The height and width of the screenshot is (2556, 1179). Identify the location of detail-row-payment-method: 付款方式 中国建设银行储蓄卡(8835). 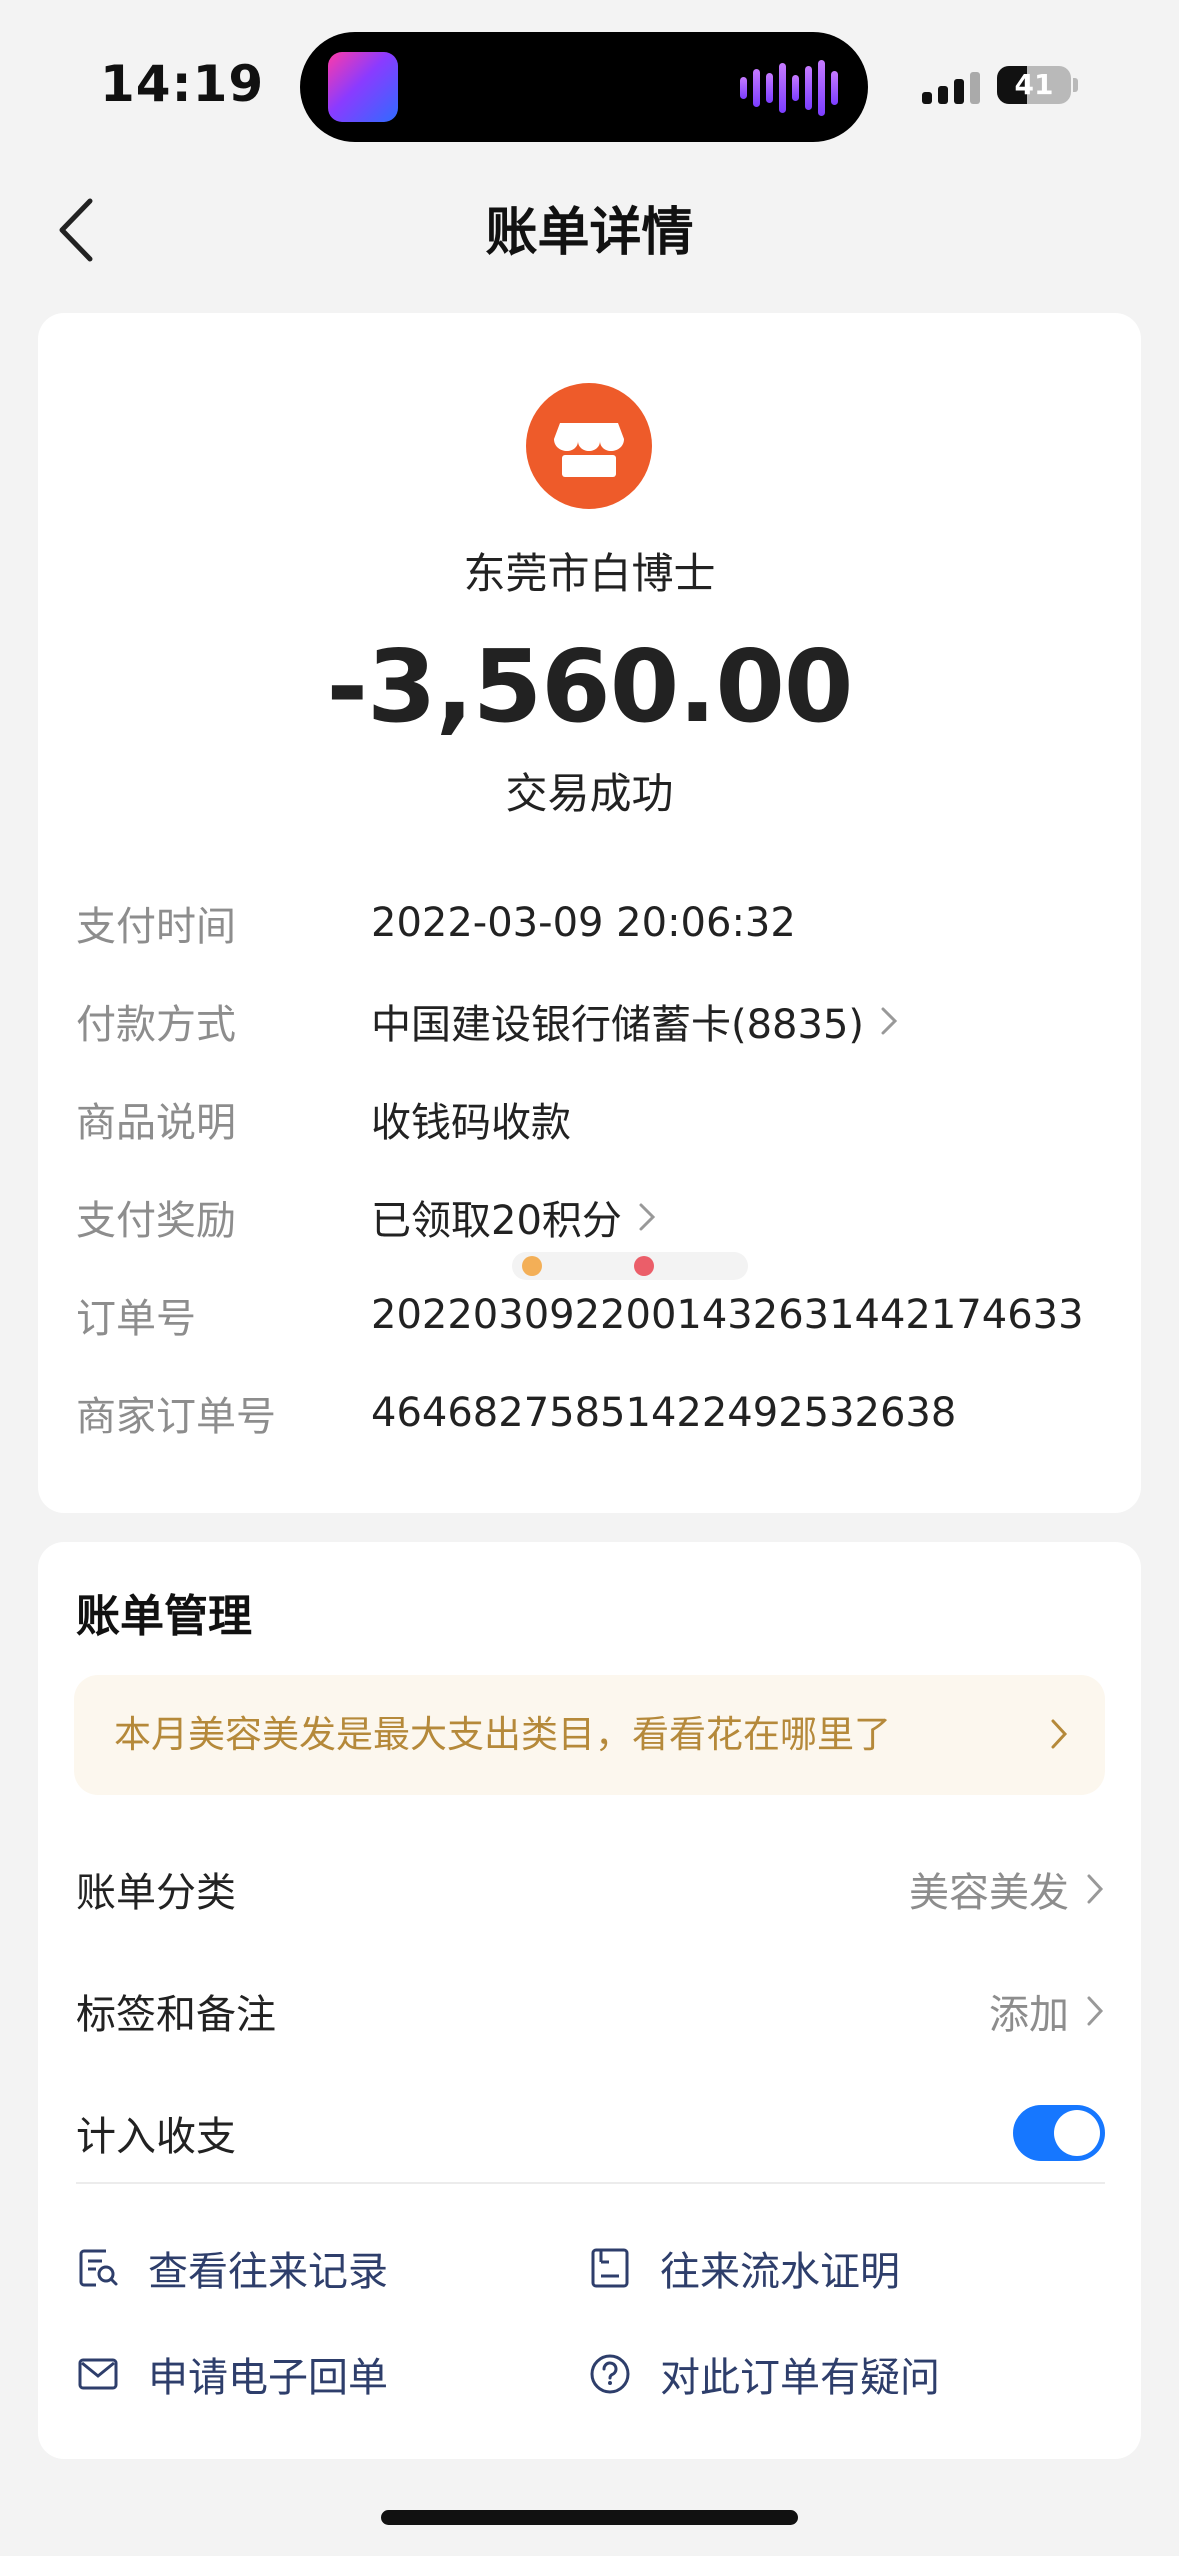
(487, 1021).